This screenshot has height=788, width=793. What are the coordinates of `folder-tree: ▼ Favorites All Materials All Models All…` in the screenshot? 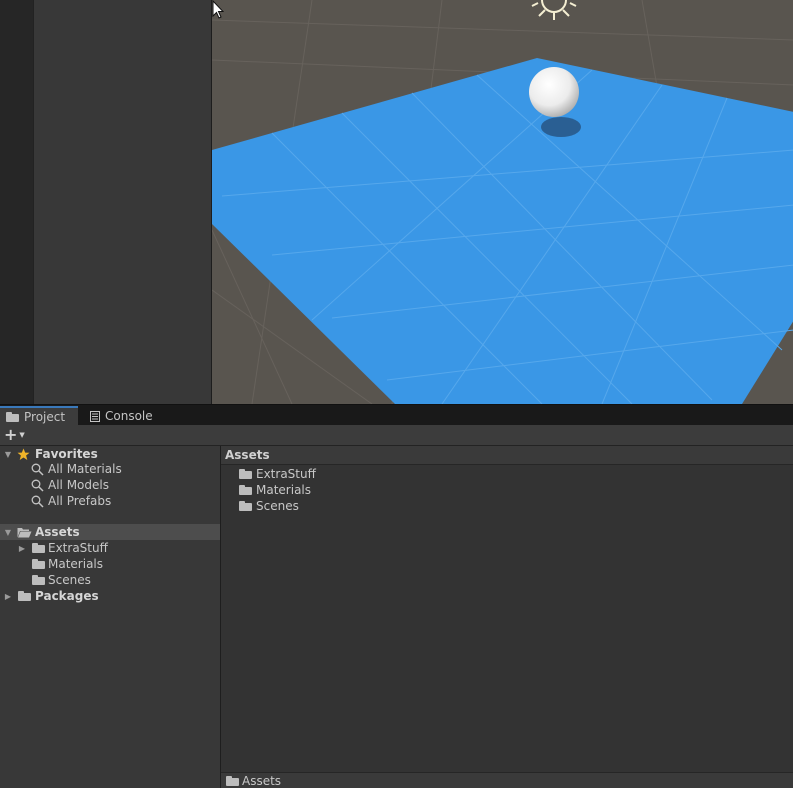 It's located at (110, 617).